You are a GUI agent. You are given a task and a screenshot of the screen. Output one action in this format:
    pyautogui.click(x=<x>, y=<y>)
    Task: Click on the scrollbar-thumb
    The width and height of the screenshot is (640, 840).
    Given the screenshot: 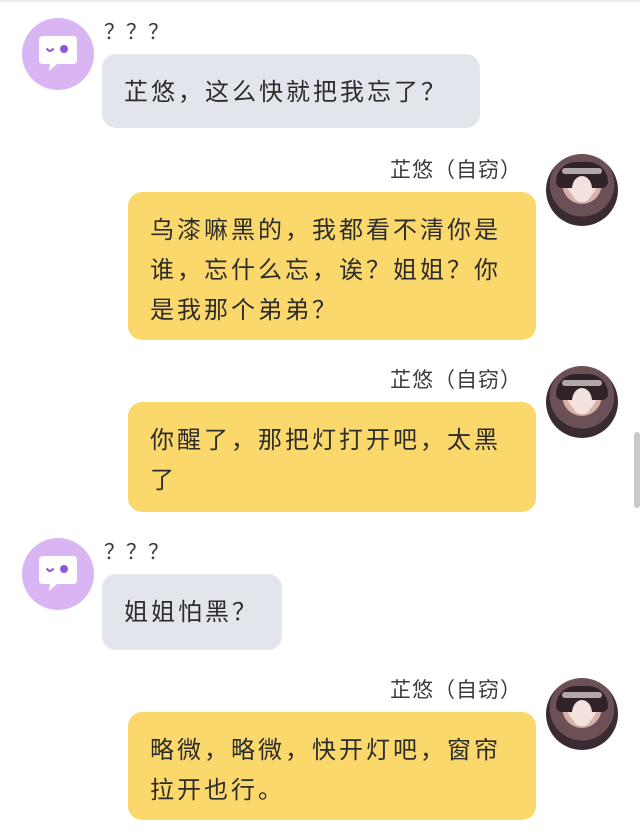 What is the action you would take?
    pyautogui.click(x=637, y=470)
    